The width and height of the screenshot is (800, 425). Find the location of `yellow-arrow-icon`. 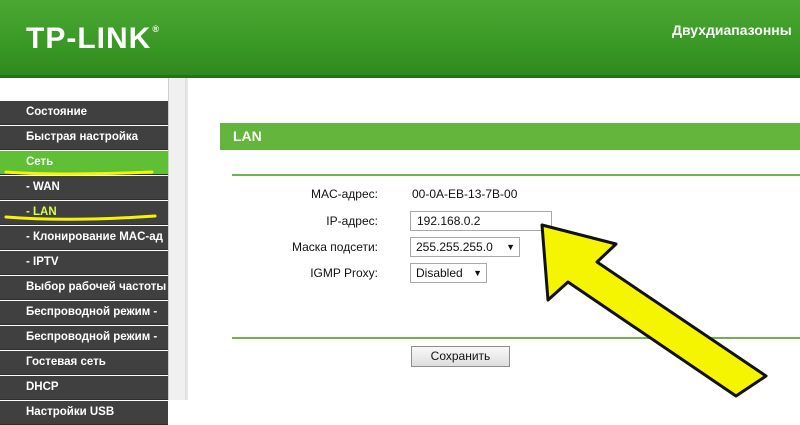

yellow-arrow-icon is located at coordinates (654, 310).